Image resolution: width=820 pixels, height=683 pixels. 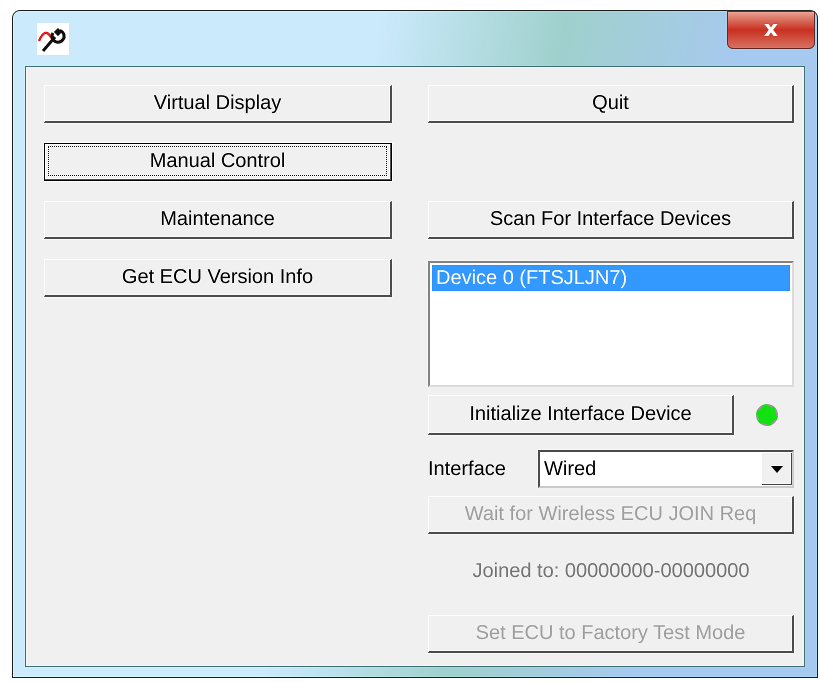 What do you see at coordinates (611, 220) in the screenshot?
I see `scan-button: Scan For Interface Devices` at bounding box center [611, 220].